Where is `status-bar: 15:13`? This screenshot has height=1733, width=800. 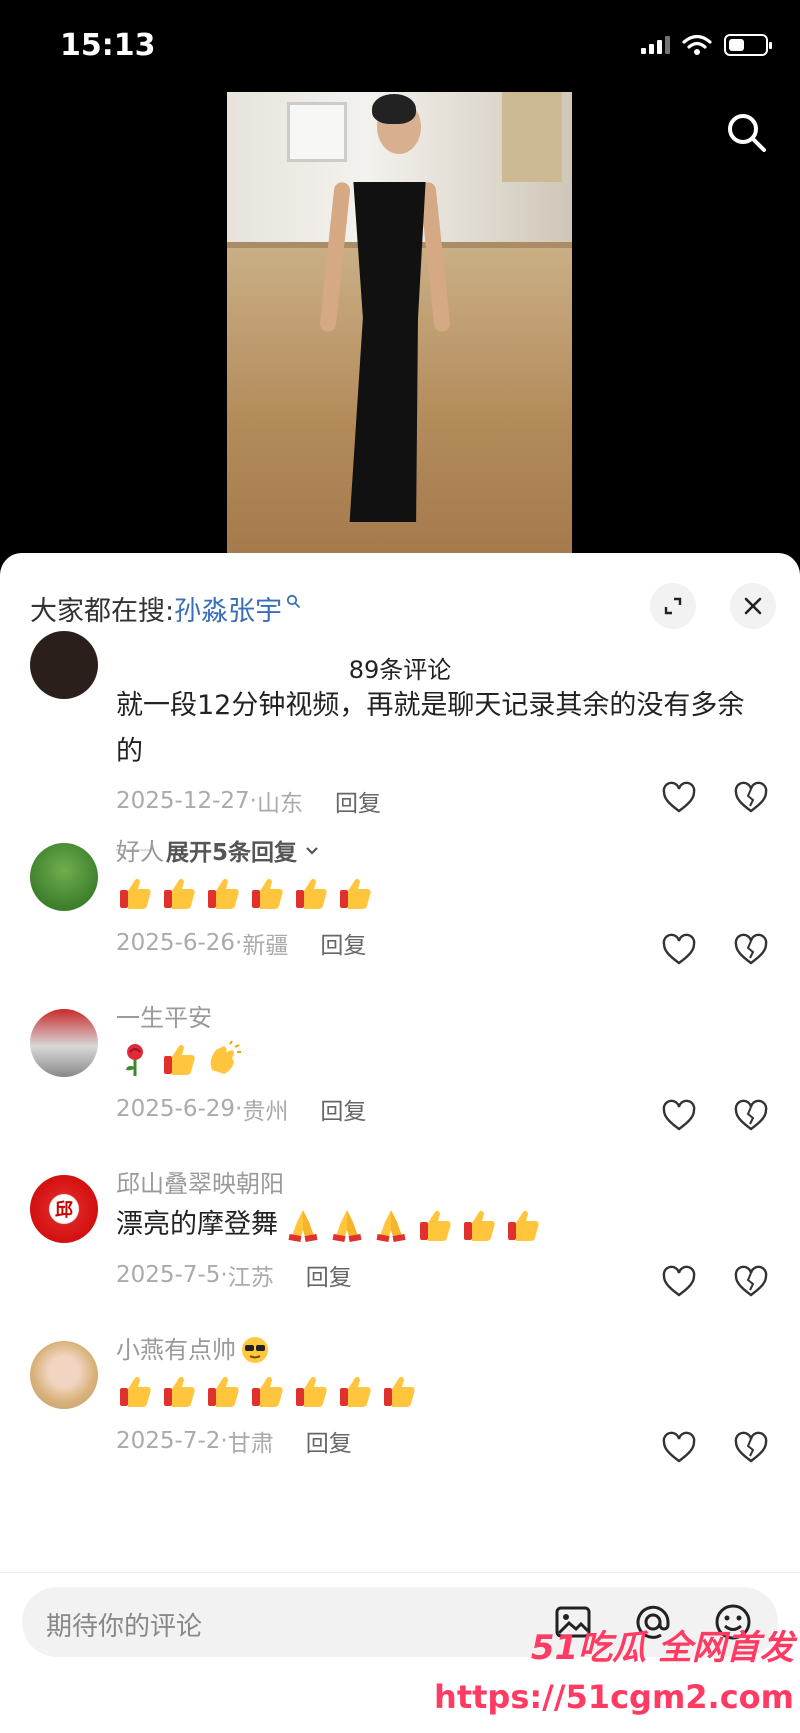
status-bar: 15:13 is located at coordinates (400, 45).